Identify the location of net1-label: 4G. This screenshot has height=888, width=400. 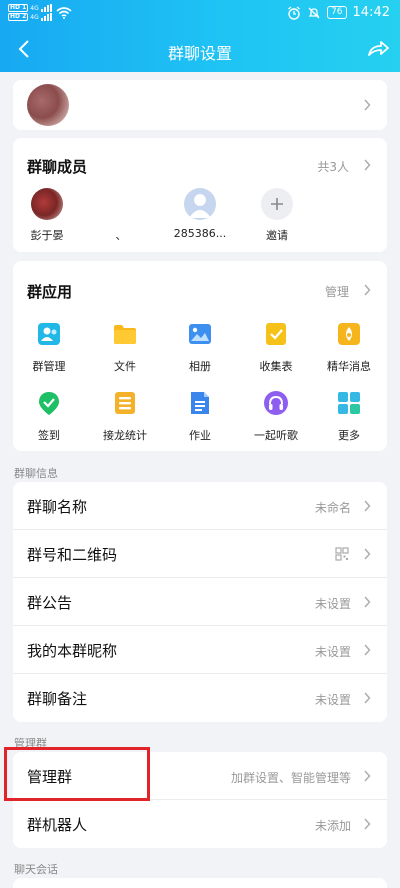
(34, 8).